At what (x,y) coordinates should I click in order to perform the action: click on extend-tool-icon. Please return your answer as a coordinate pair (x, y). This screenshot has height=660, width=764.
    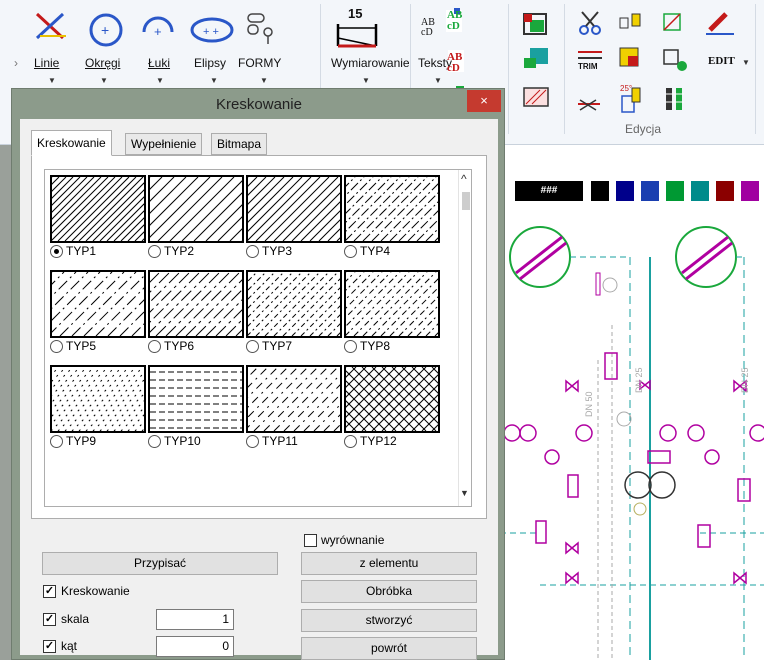
    Looking at the image, I should click on (629, 57).